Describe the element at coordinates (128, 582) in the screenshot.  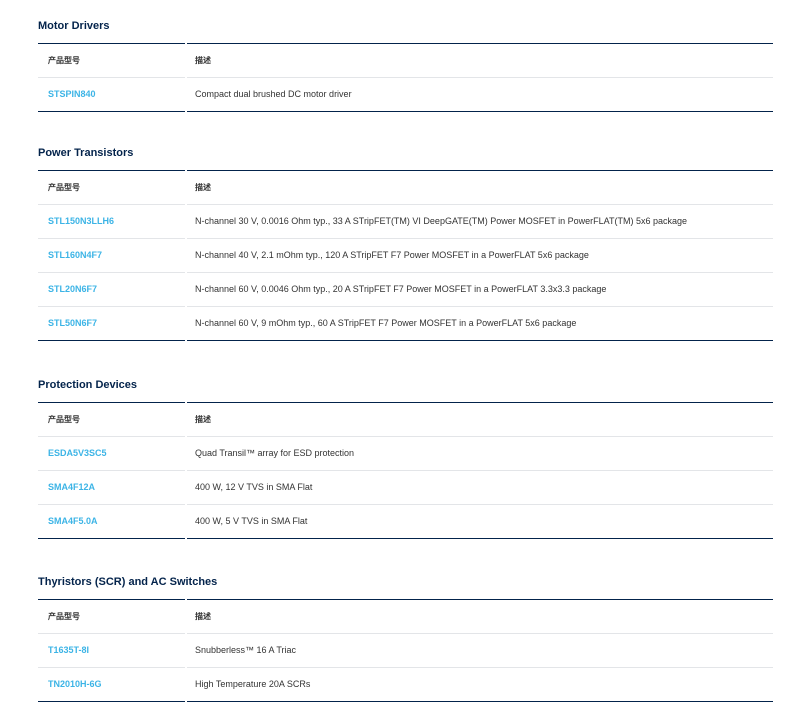
I see `section-title: Thyristors (SCR) and AC Switches` at that location.